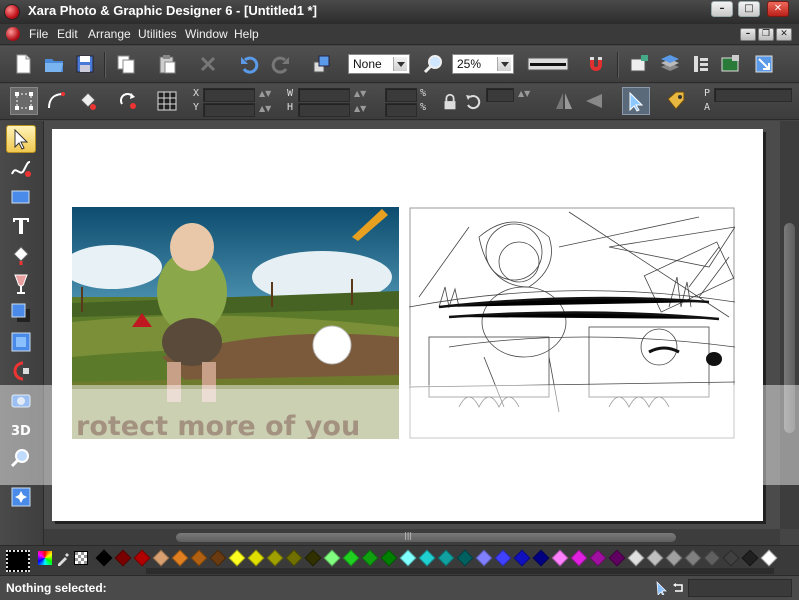  I want to click on eyedropper-icon, so click(63, 558).